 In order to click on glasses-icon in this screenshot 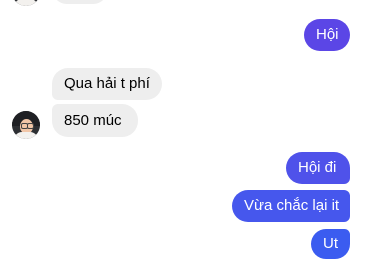, I will do `click(30, 126)`.